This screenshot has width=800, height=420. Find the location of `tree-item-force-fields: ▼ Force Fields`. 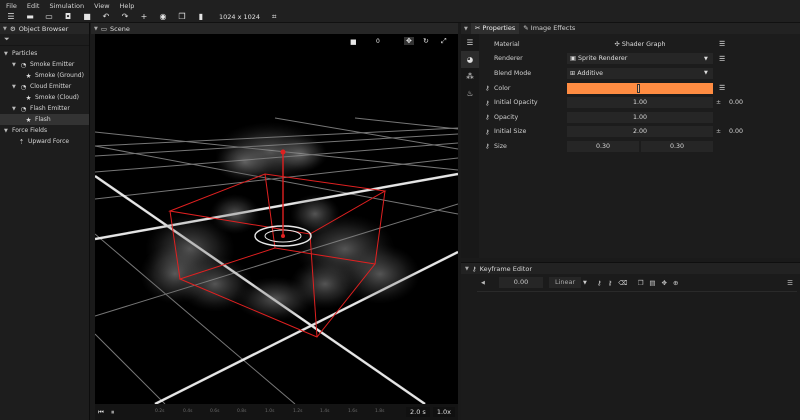

tree-item-force-fields: ▼ Force Fields is located at coordinates (44, 130).